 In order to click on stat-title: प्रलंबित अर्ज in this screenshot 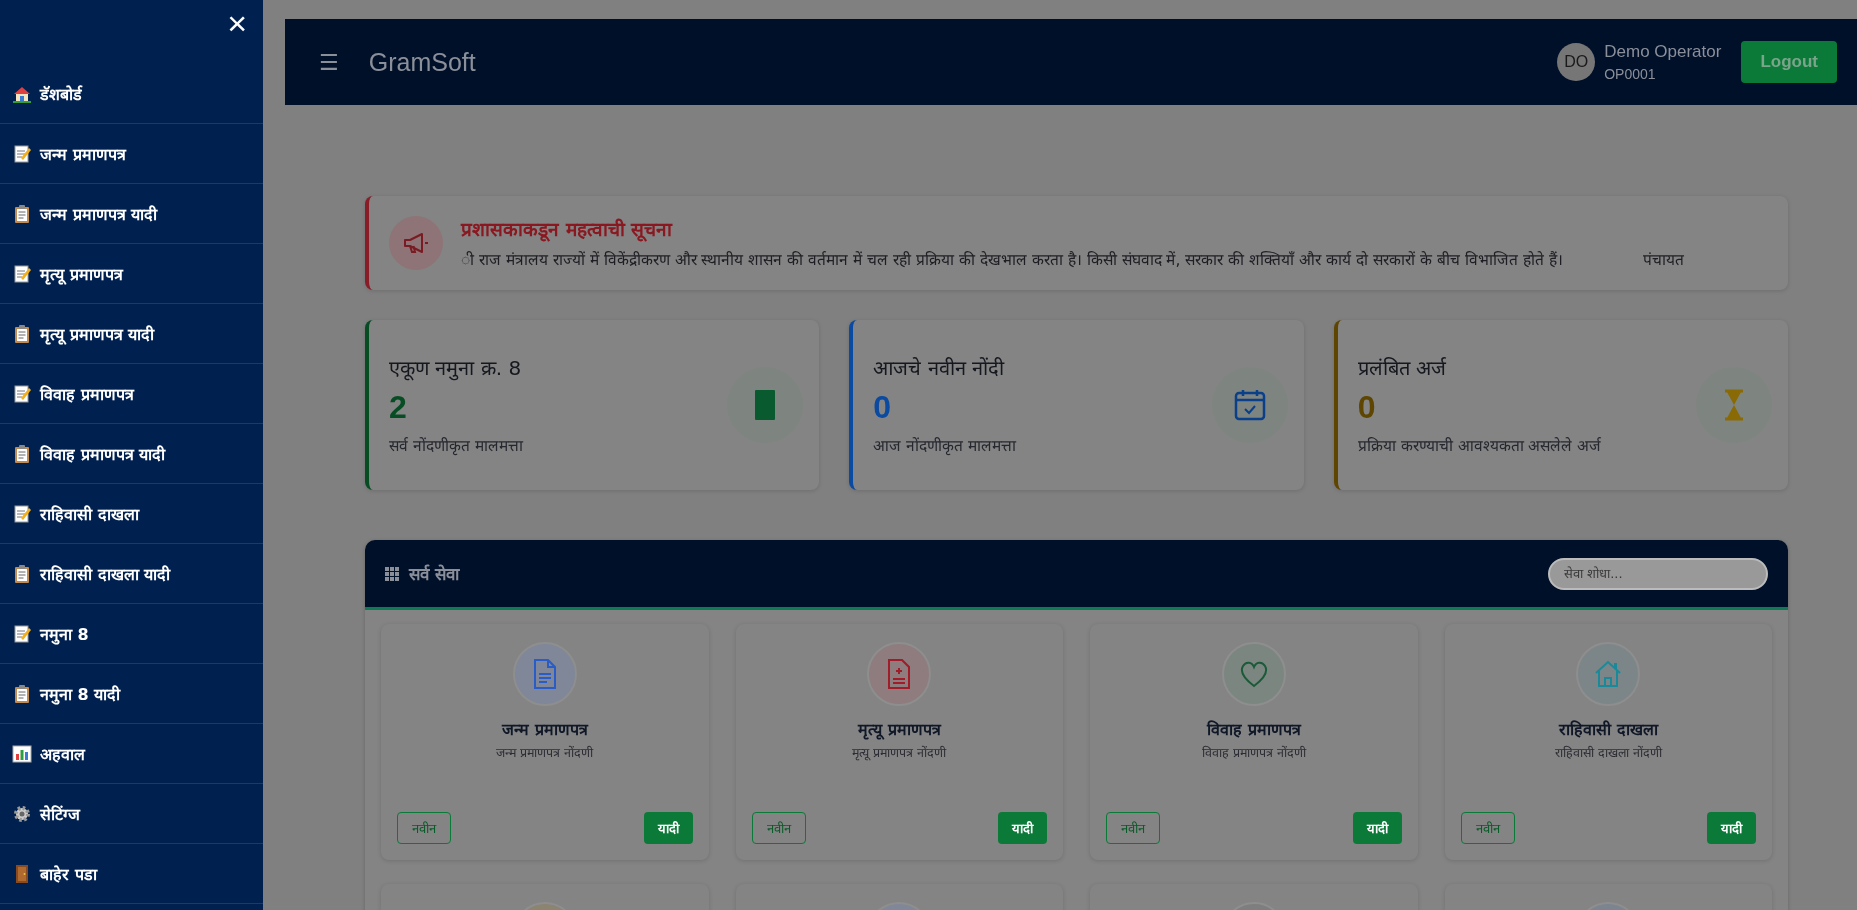, I will do `click(1402, 368)`.